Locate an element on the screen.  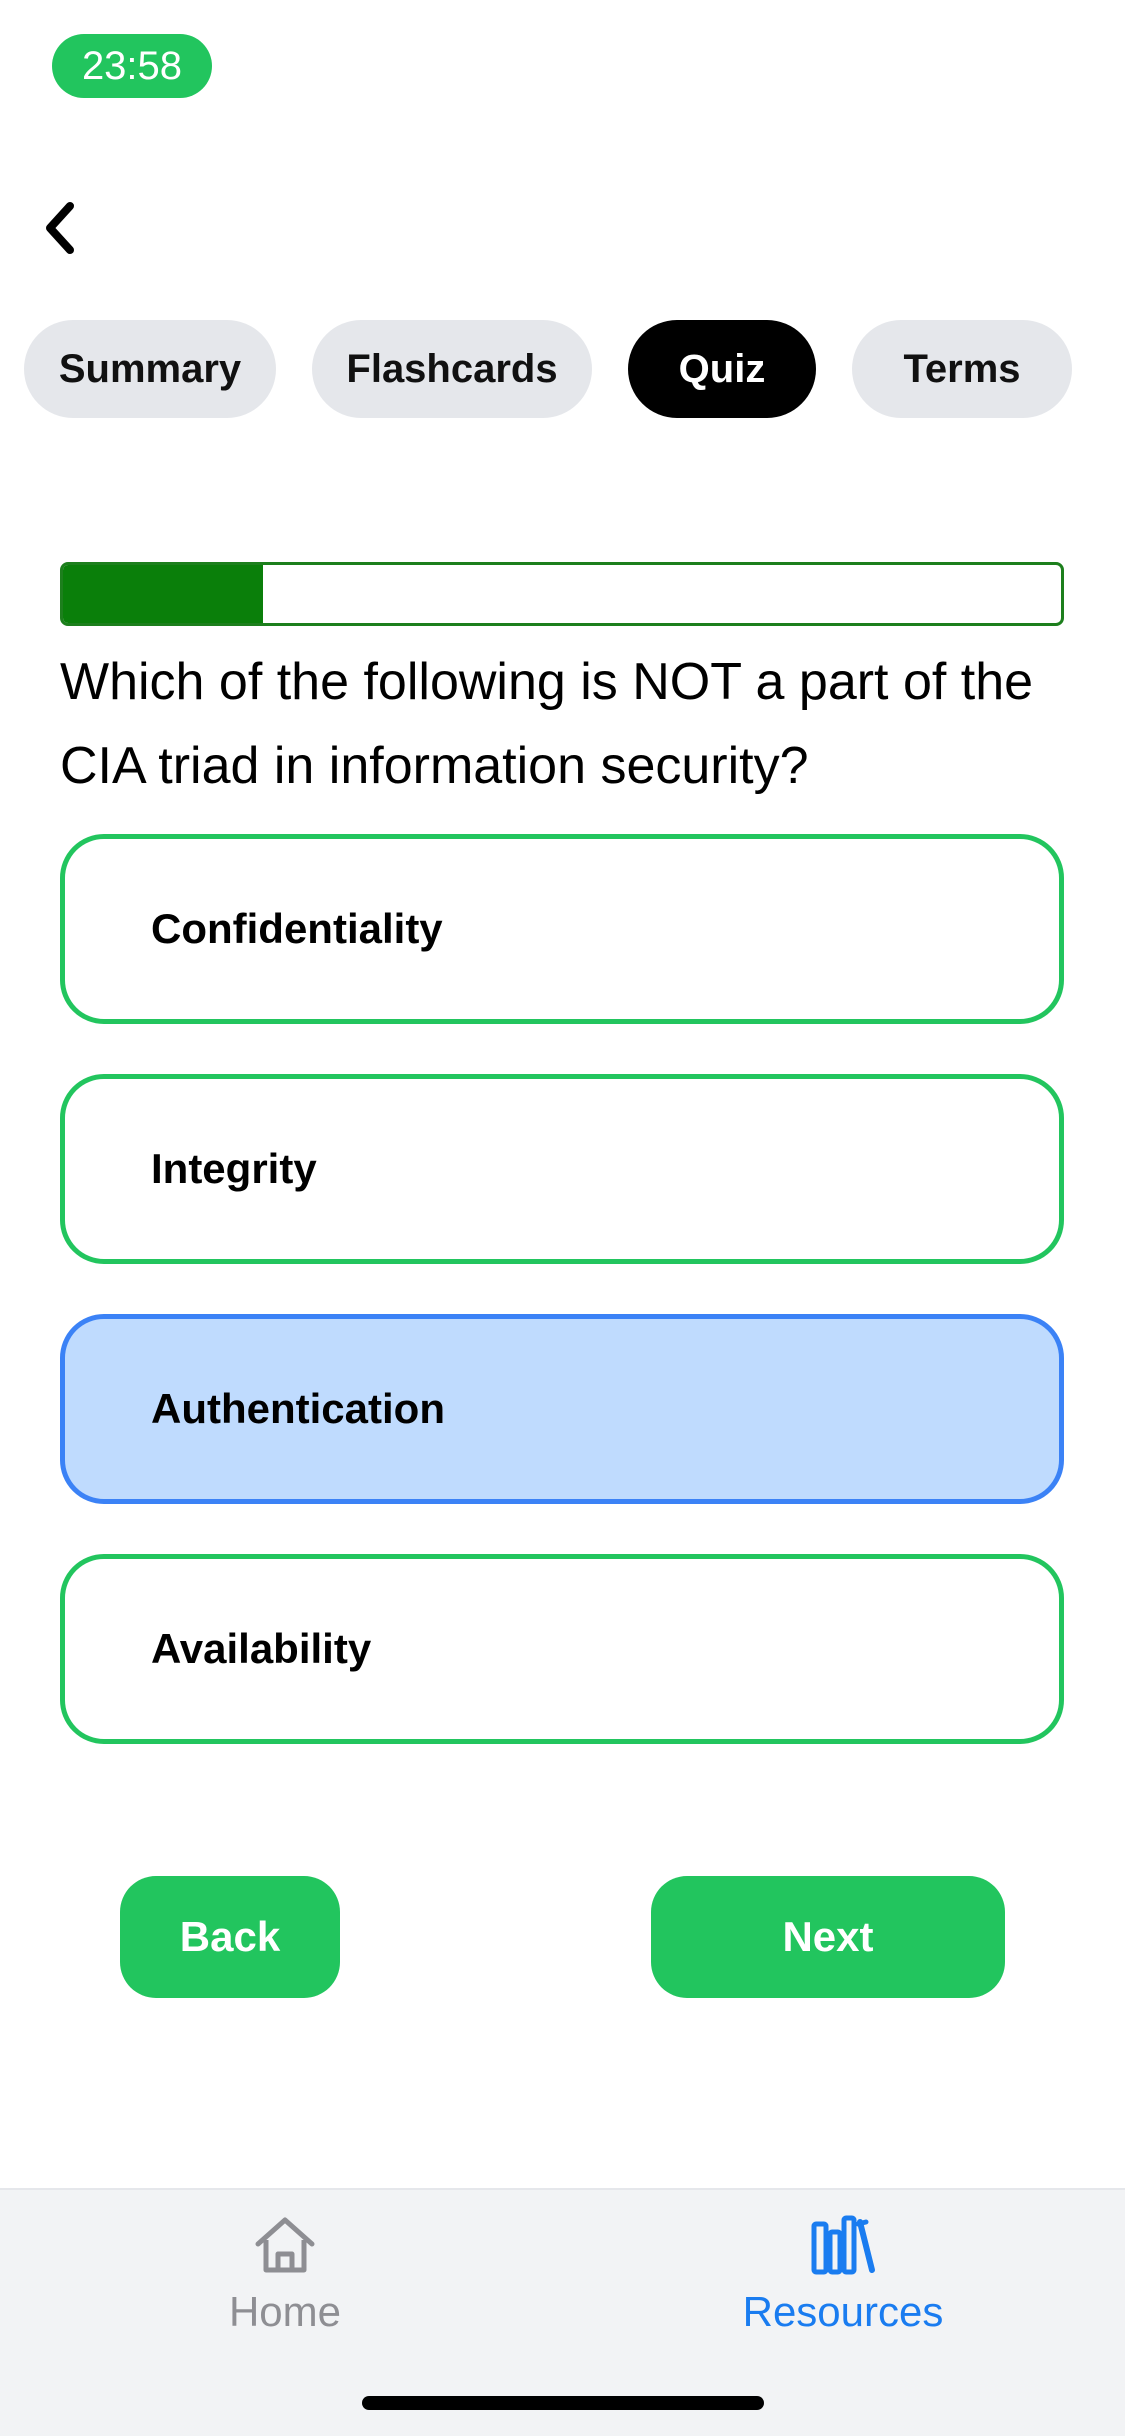
tabbar-label-resources: Resources is located at coordinates (843, 2311).